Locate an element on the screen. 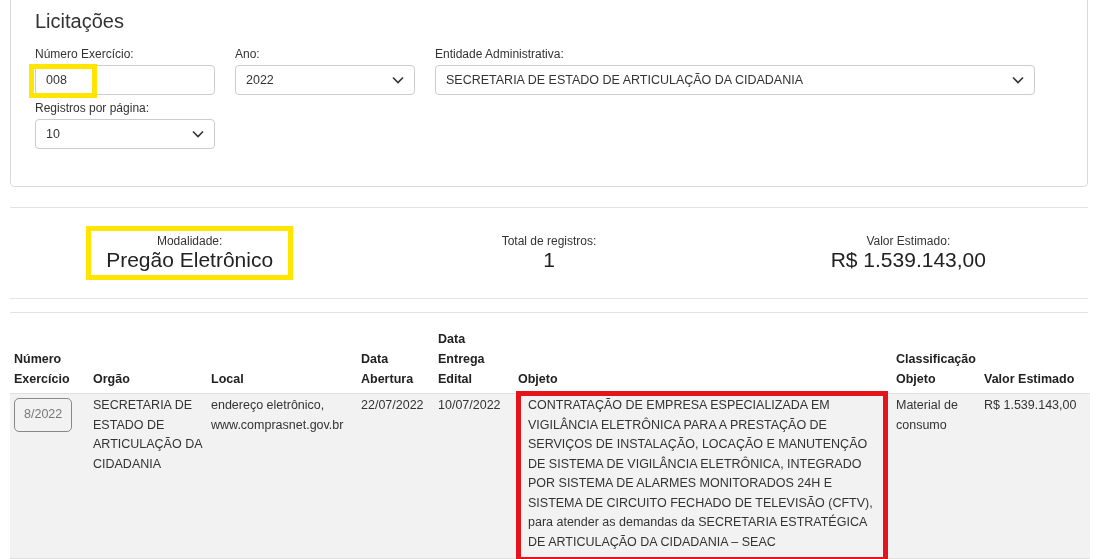  page-title: Licitações is located at coordinates (79, 21).